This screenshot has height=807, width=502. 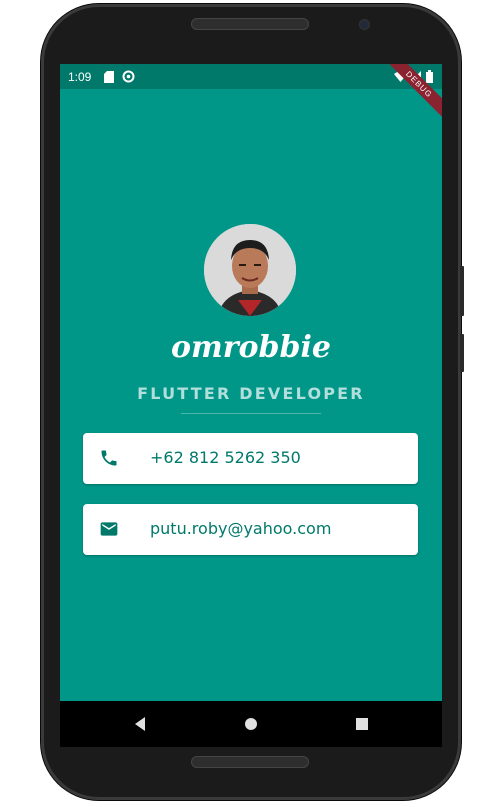 What do you see at coordinates (109, 458) in the screenshot?
I see `phone-icon` at bounding box center [109, 458].